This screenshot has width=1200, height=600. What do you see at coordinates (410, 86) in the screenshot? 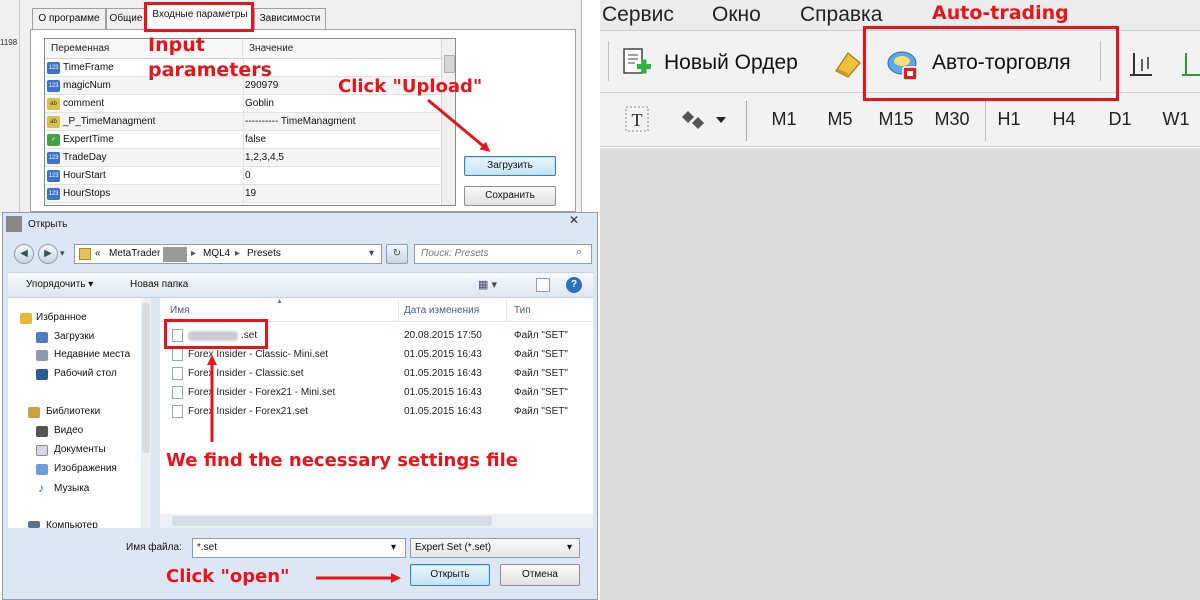
I see `annotation-click-upload: Click "Upload"` at bounding box center [410, 86].